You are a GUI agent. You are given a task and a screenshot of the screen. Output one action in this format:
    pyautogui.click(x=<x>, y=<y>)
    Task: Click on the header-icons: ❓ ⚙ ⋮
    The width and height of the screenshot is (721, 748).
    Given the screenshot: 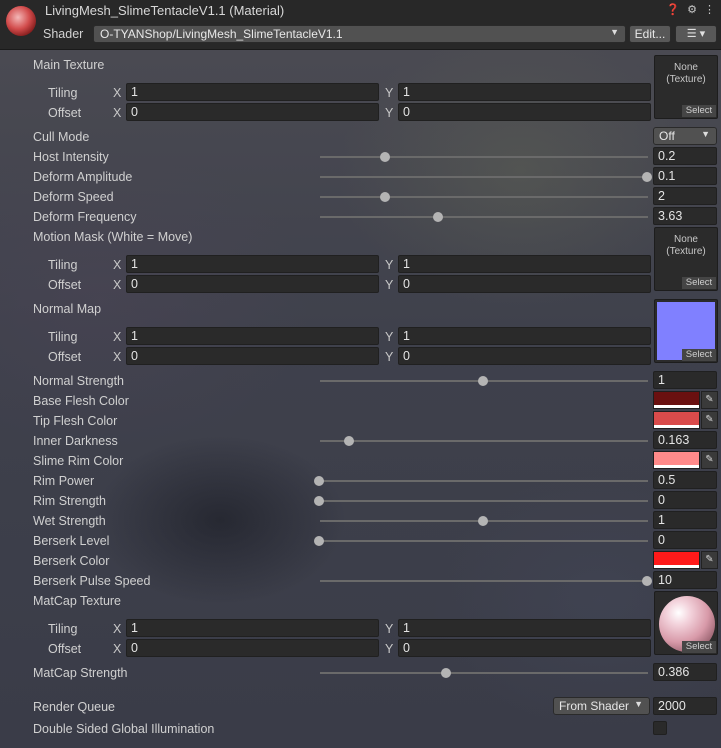 What is the action you would take?
    pyautogui.click(x=690, y=9)
    